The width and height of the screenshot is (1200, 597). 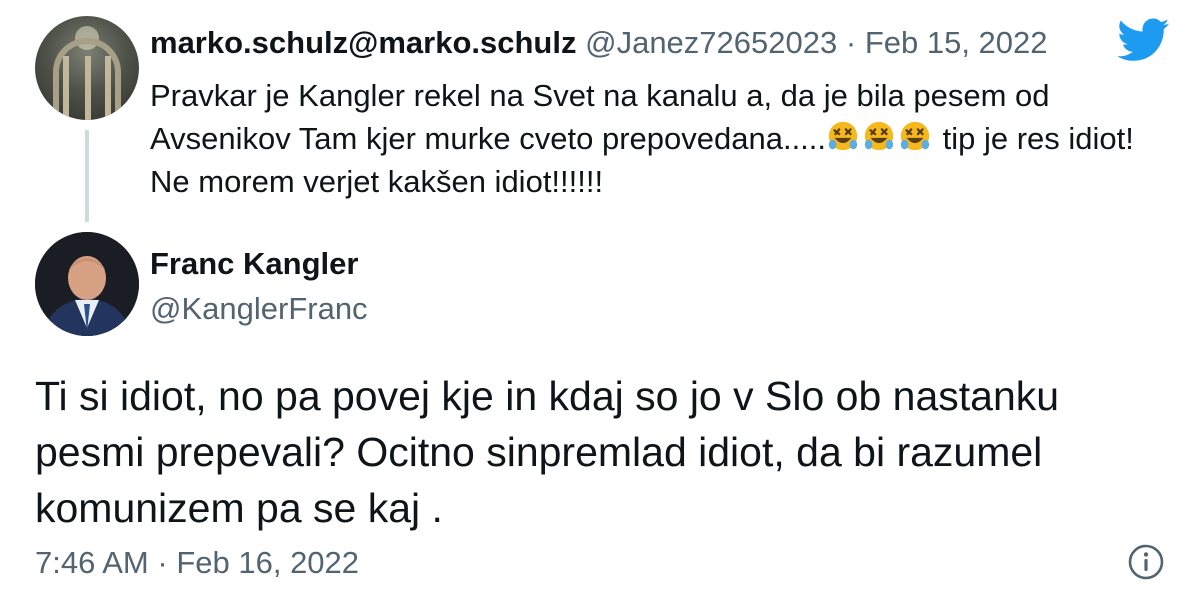 What do you see at coordinates (259, 309) in the screenshot?
I see `handle: @KanglerFranc` at bounding box center [259, 309].